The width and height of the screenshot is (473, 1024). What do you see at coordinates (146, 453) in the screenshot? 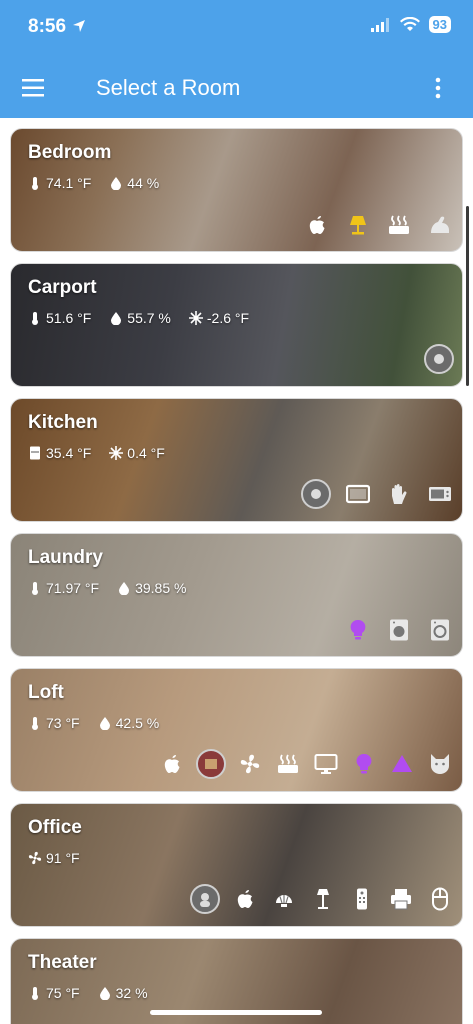
I see `freezer-value: 0.4 °F` at bounding box center [146, 453].